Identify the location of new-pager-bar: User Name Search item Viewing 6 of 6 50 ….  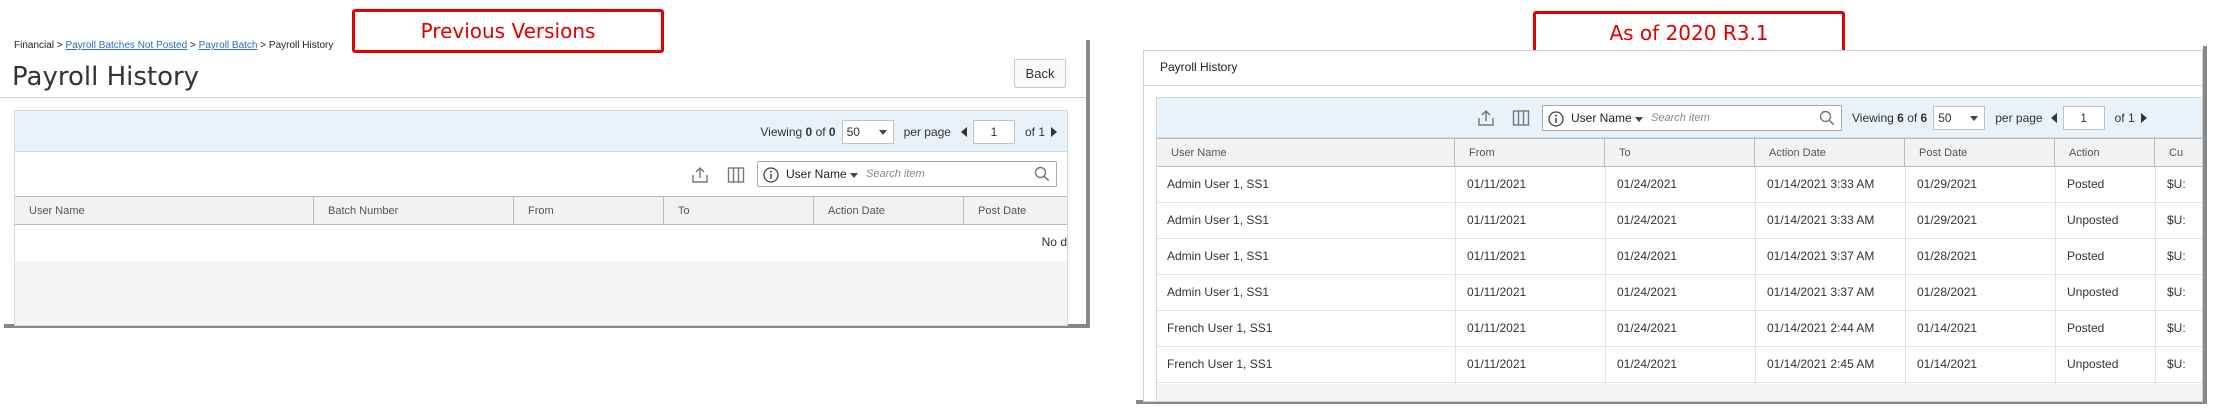
(1679, 118).